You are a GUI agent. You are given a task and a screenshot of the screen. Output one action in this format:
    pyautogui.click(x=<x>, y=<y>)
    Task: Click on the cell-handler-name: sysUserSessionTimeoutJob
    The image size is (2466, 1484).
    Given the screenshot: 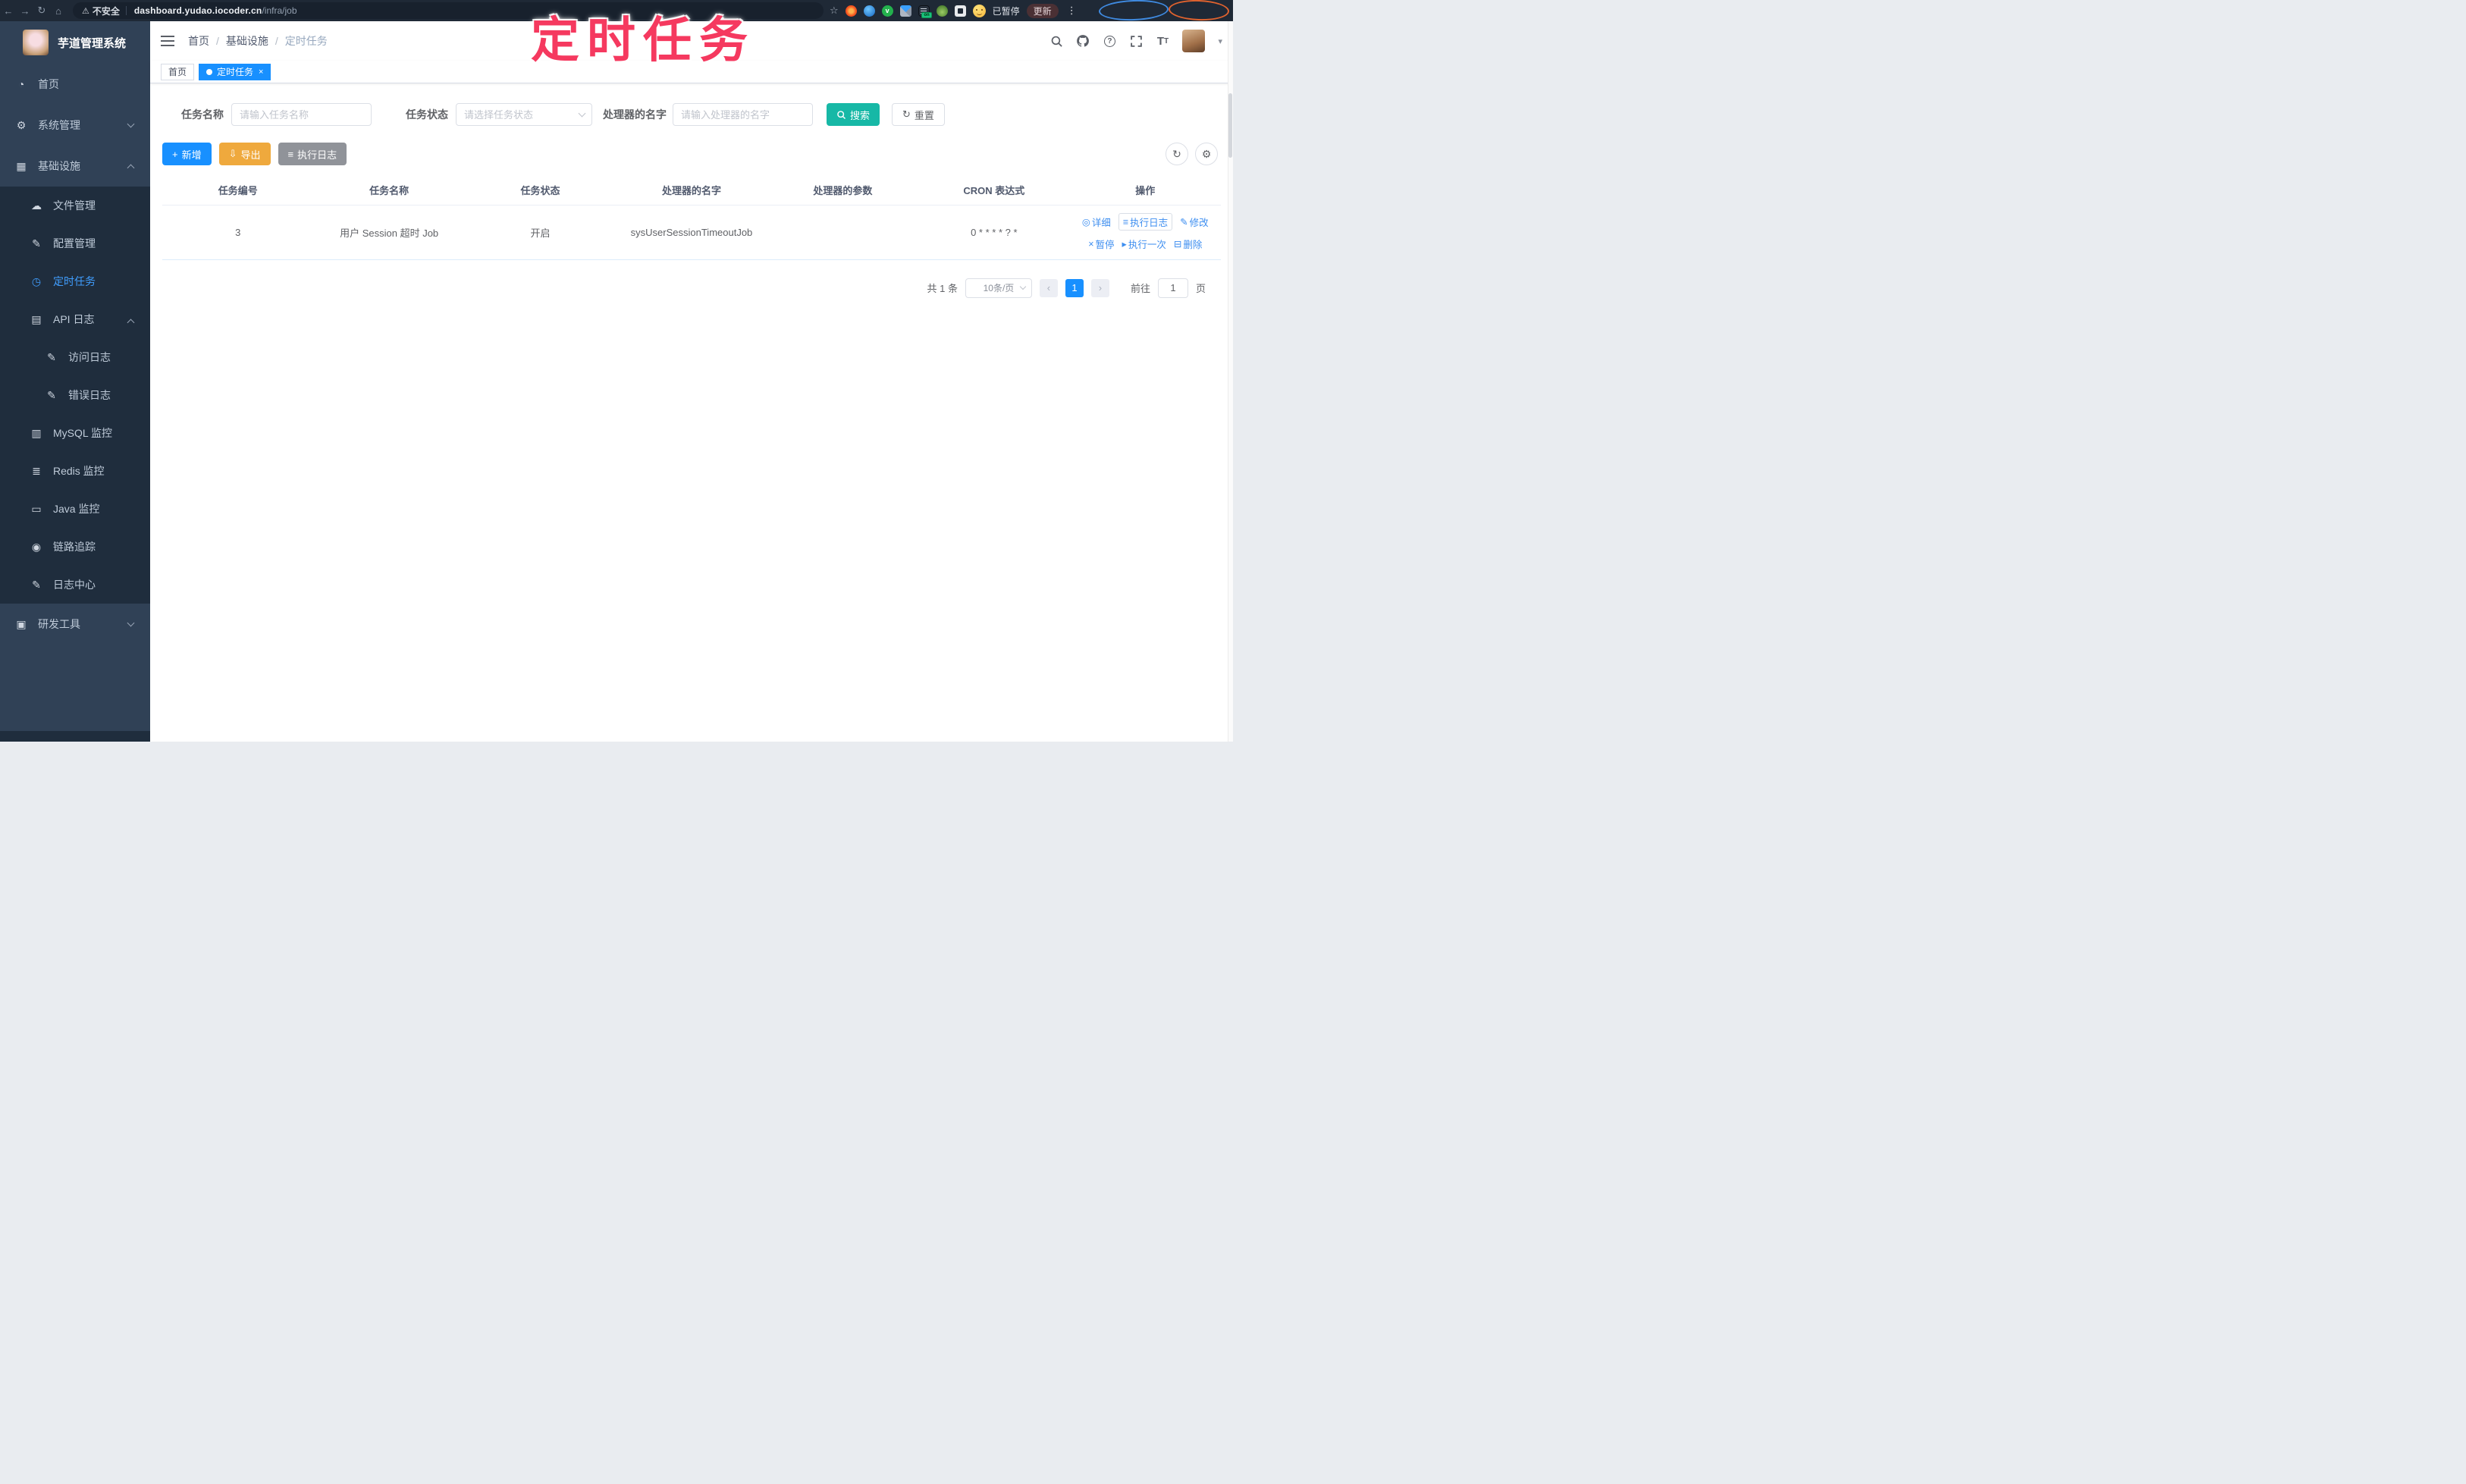 What is the action you would take?
    pyautogui.click(x=691, y=233)
    